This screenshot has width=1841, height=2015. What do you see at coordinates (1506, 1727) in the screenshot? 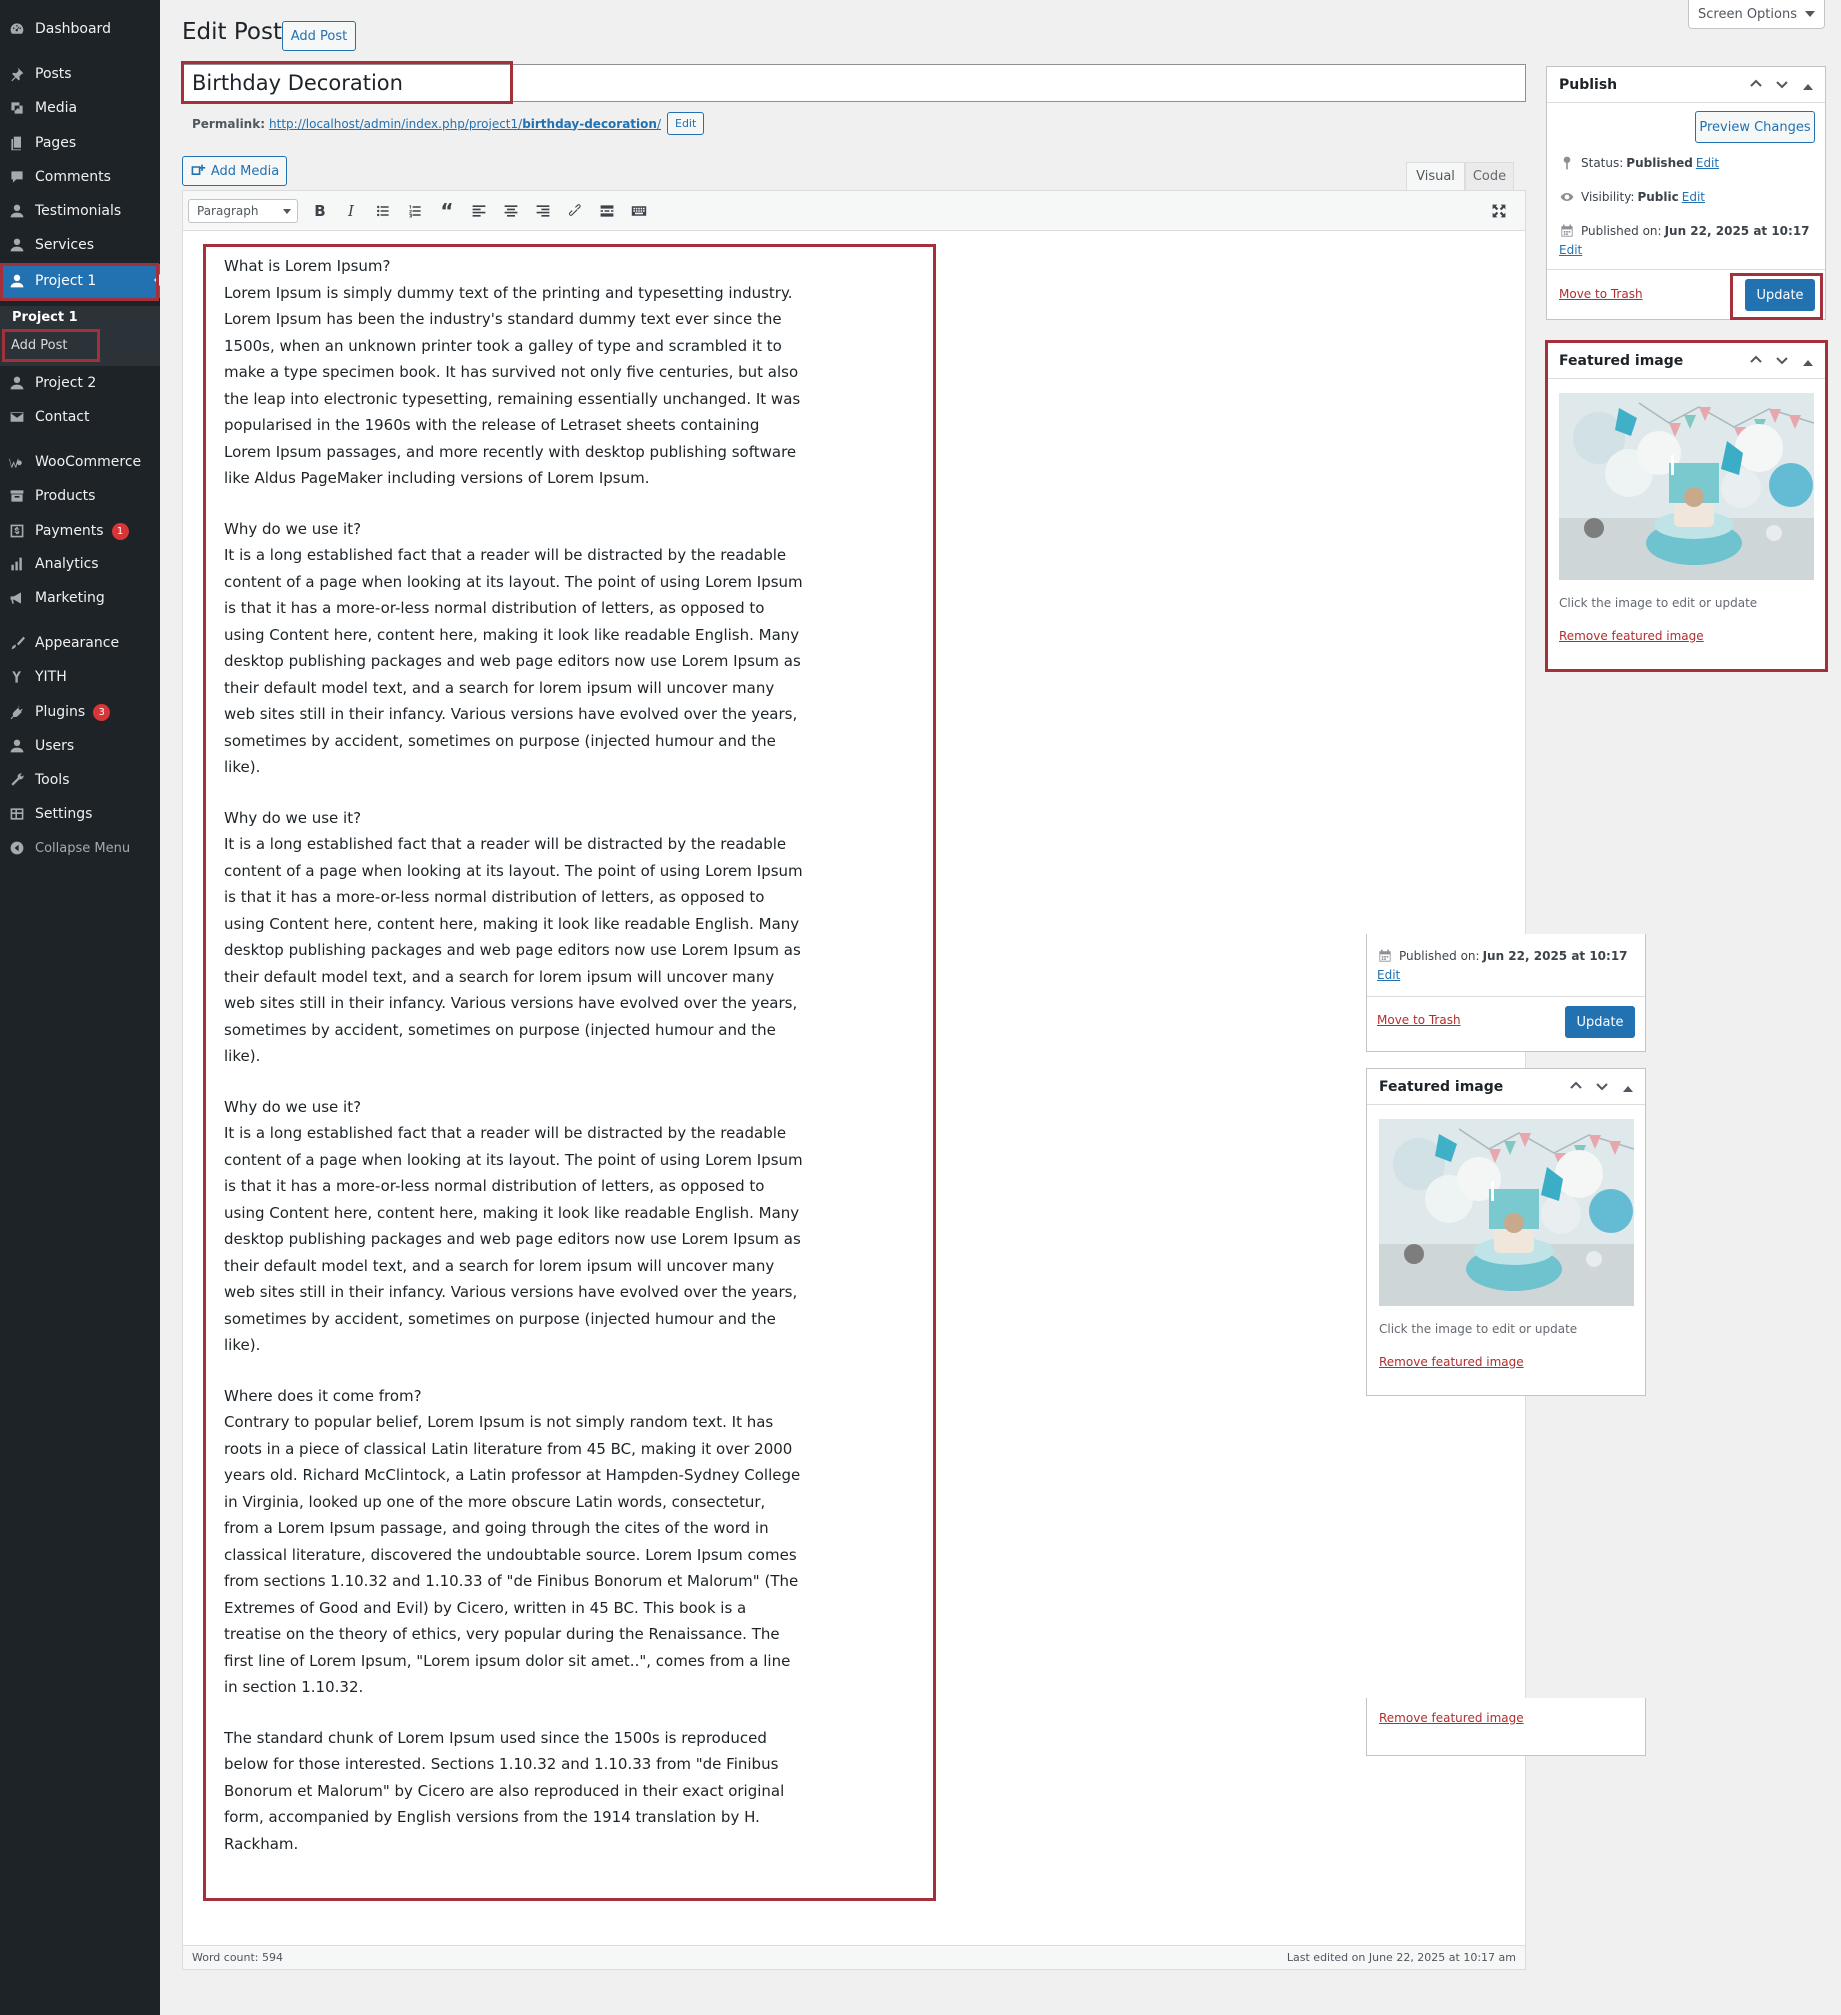
I see `featured-image-remnant: Remove featured image` at bounding box center [1506, 1727].